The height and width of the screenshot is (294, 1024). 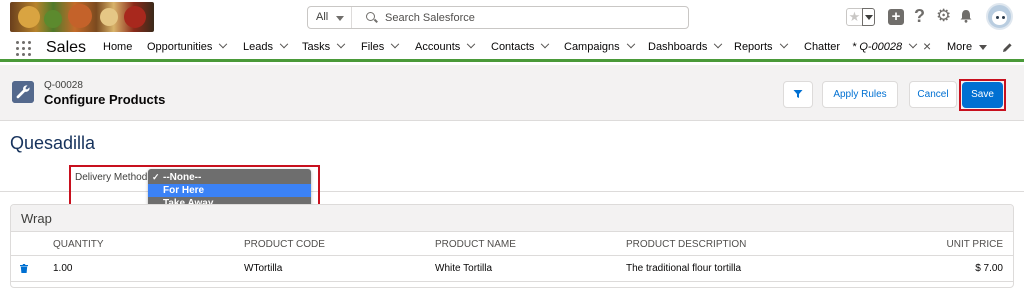 What do you see at coordinates (943, 16) in the screenshot?
I see `gear-icon: ⚙` at bounding box center [943, 16].